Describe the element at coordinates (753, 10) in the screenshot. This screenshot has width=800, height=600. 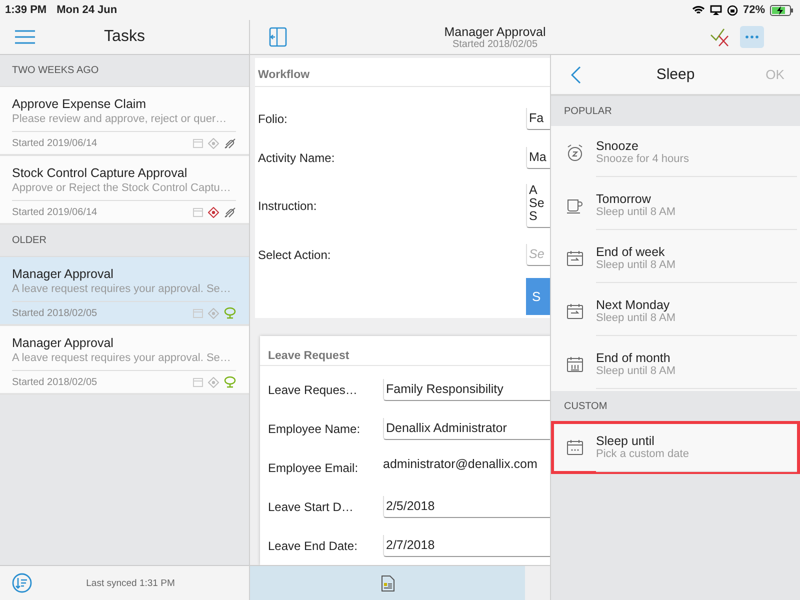
I see `battery-percentage: 72%` at that location.